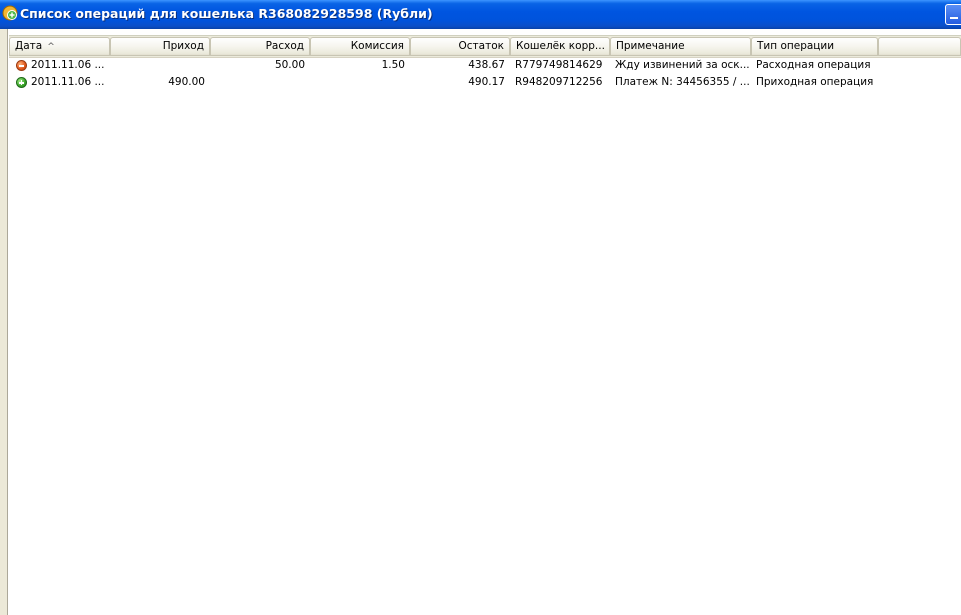 The width and height of the screenshot is (961, 615). Describe the element at coordinates (29, 46) in the screenshot. I see `column-header-label: Дата` at that location.